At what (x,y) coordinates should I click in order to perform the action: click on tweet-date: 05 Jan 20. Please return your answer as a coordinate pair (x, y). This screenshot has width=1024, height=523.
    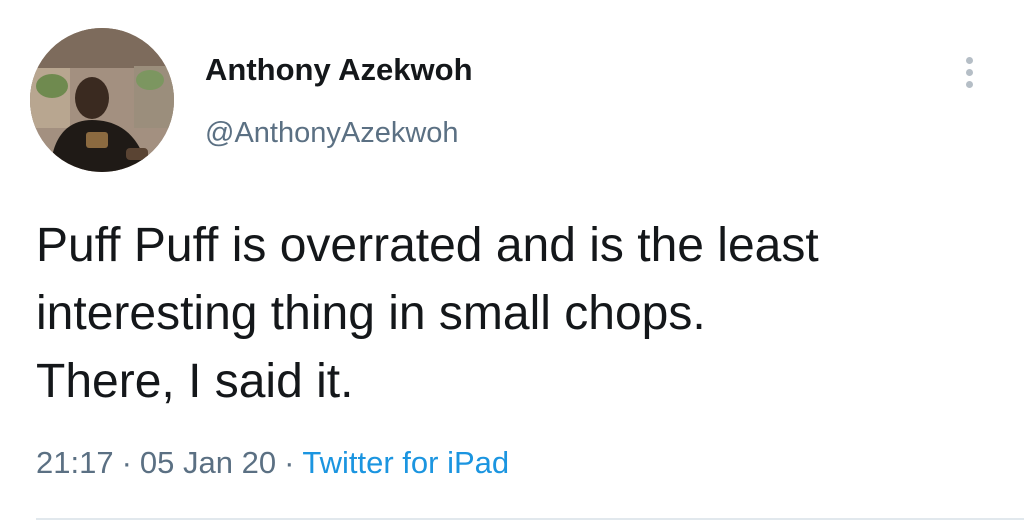
    Looking at the image, I should click on (208, 462).